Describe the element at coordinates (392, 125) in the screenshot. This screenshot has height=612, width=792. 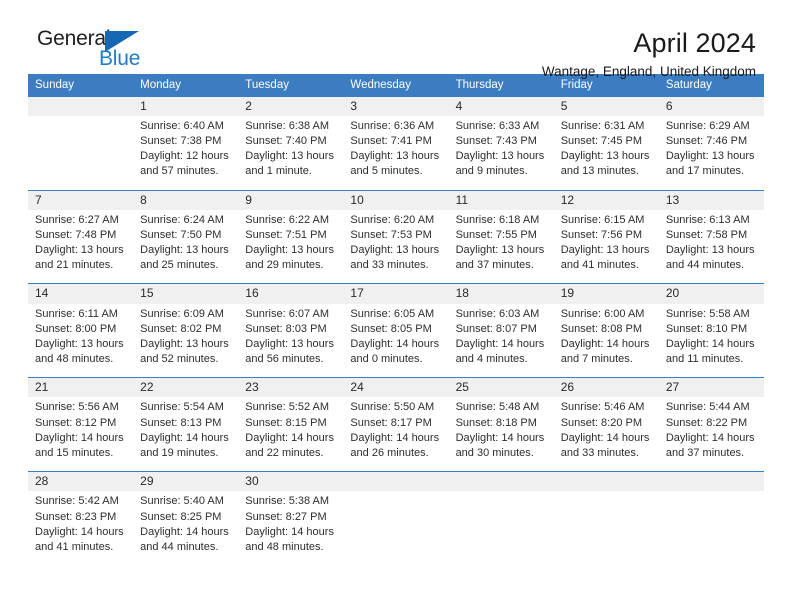
I see `day-info-line: Sunrise: 6:36 AM` at that location.